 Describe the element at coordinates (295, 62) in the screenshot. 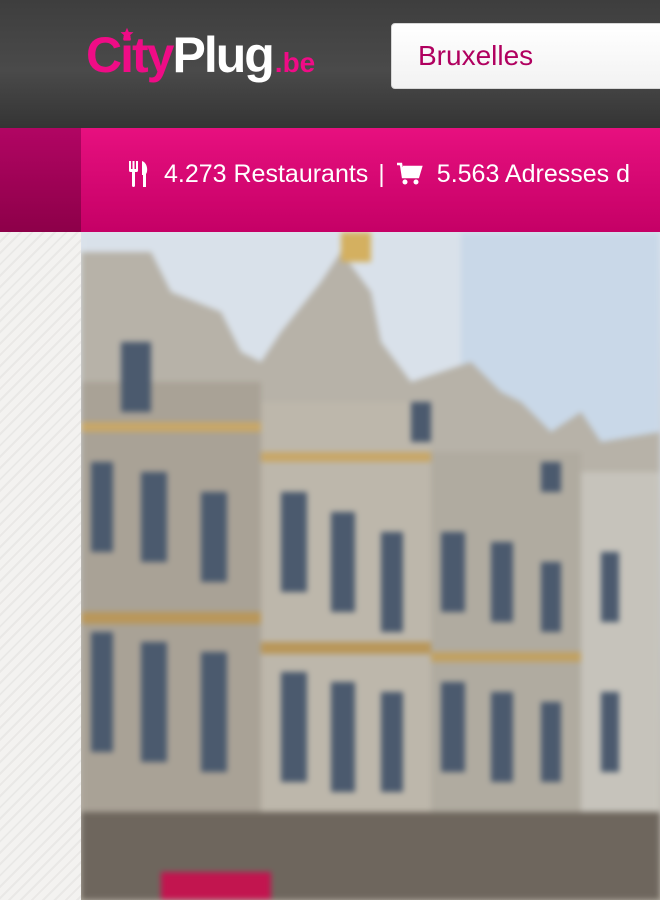

I see `logo-tld-text: .be` at that location.